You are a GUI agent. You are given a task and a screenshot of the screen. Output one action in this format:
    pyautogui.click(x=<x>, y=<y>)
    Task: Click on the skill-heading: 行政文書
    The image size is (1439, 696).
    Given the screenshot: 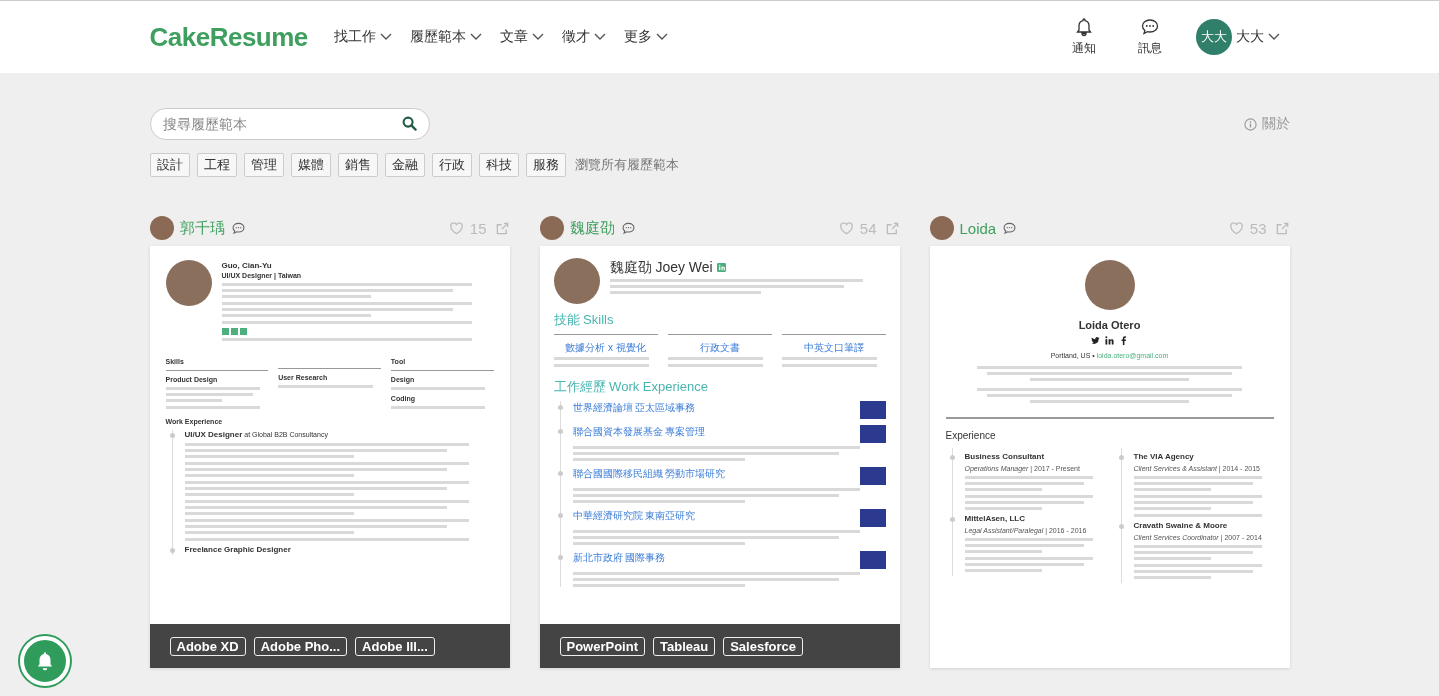 What is the action you would take?
    pyautogui.click(x=719, y=344)
    